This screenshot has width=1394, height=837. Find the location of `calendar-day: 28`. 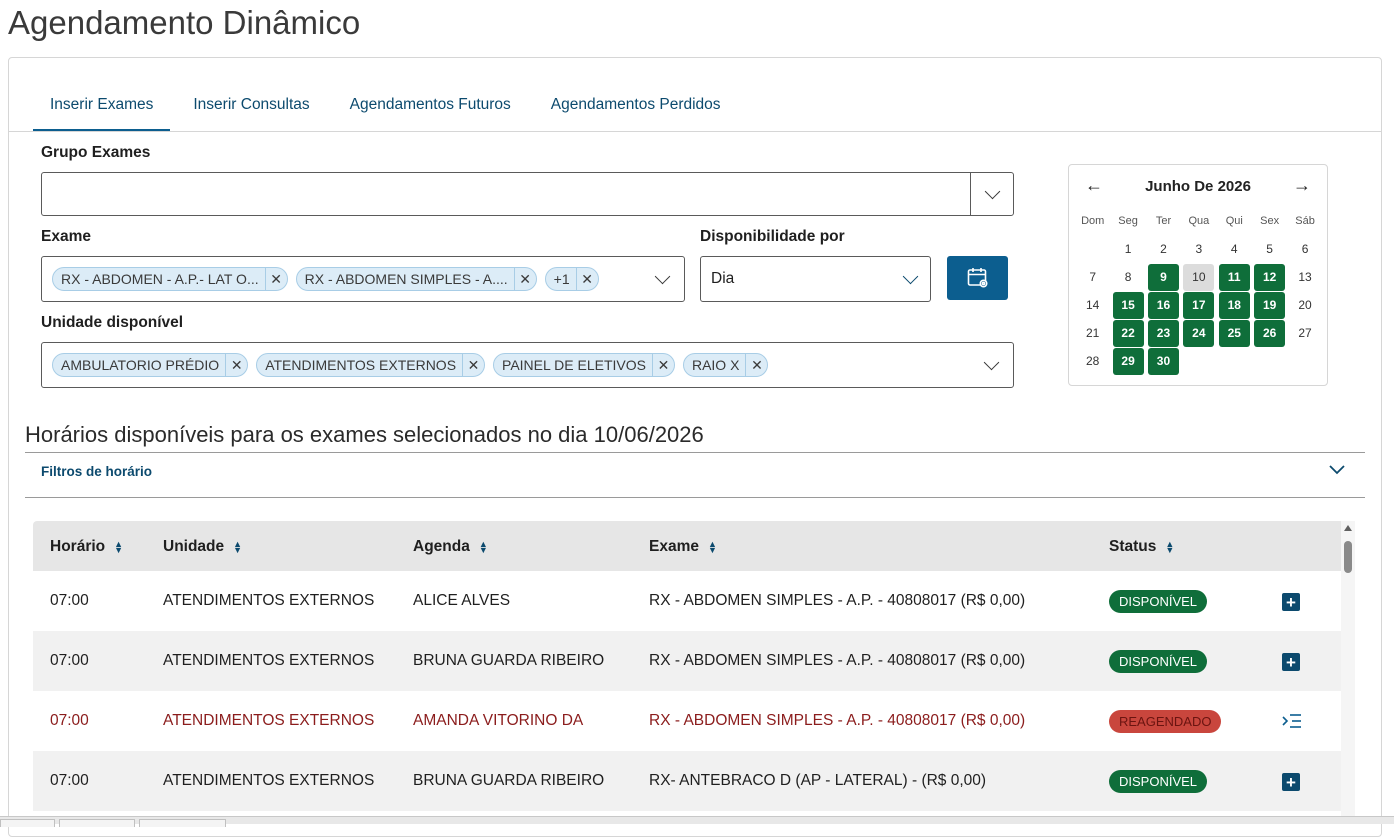

calendar-day: 28 is located at coordinates (1092, 361).